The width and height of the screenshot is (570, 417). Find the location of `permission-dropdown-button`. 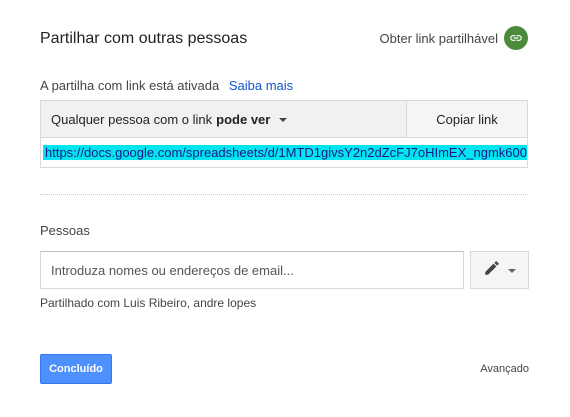

permission-dropdown-button is located at coordinates (499, 270).